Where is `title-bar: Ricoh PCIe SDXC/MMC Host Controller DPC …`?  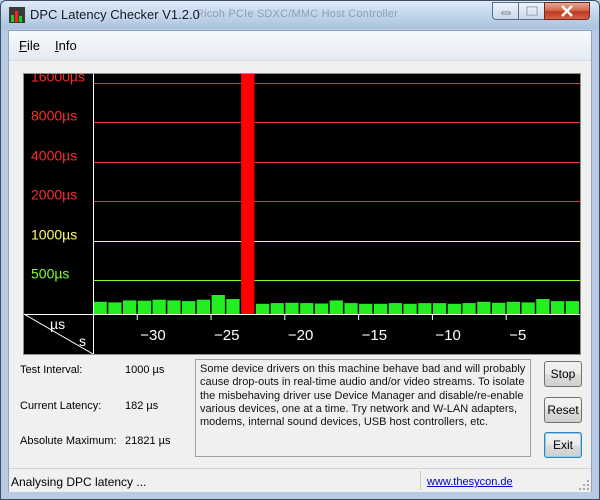 title-bar: Ricoh PCIe SDXC/MMC Host Controller DPC … is located at coordinates (300, 15).